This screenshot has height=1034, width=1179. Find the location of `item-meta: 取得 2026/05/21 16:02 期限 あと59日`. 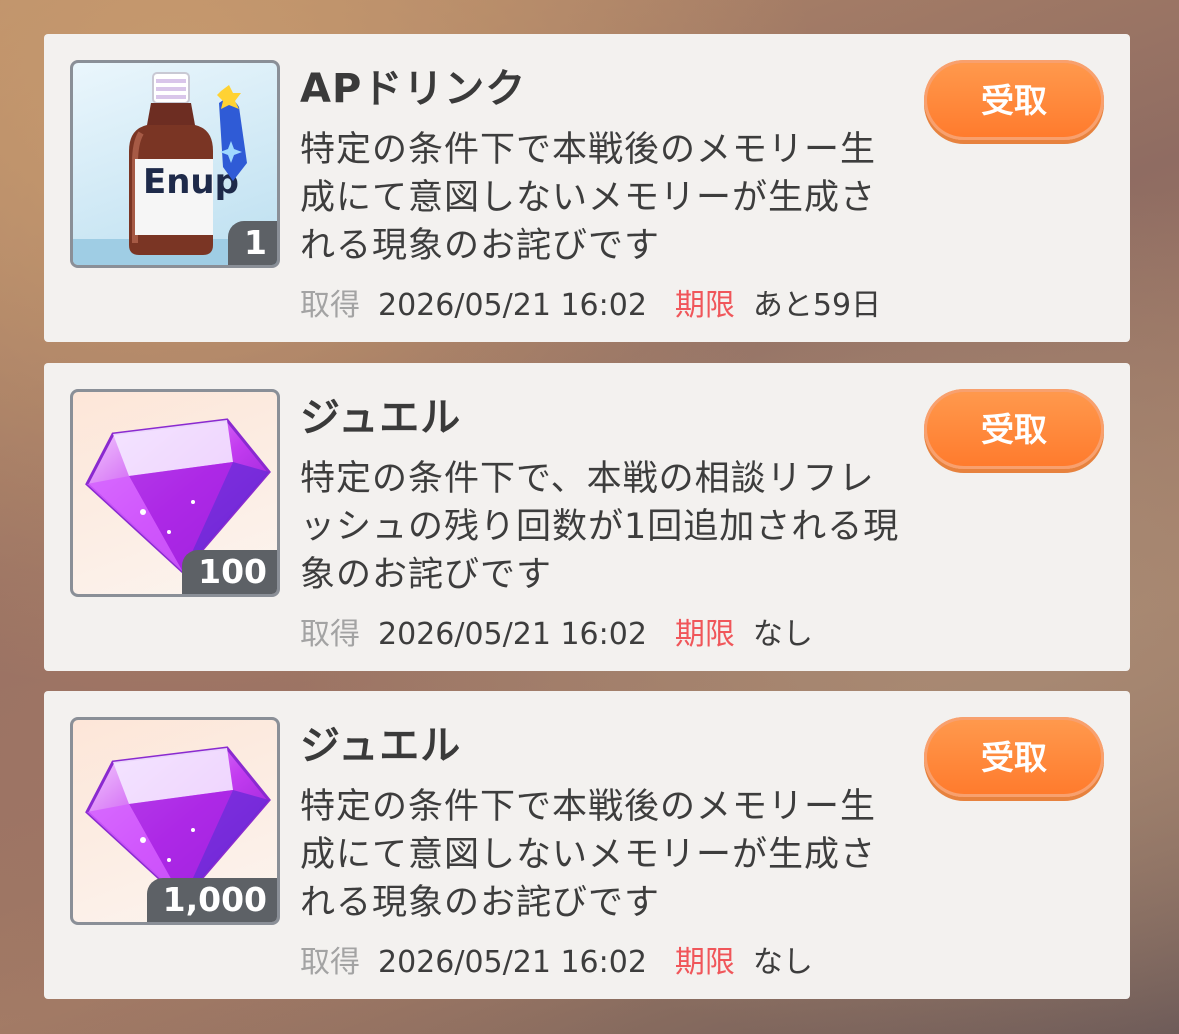

item-meta: 取得 2026/05/21 16:02 期限 あと59日 is located at coordinates (590, 302).